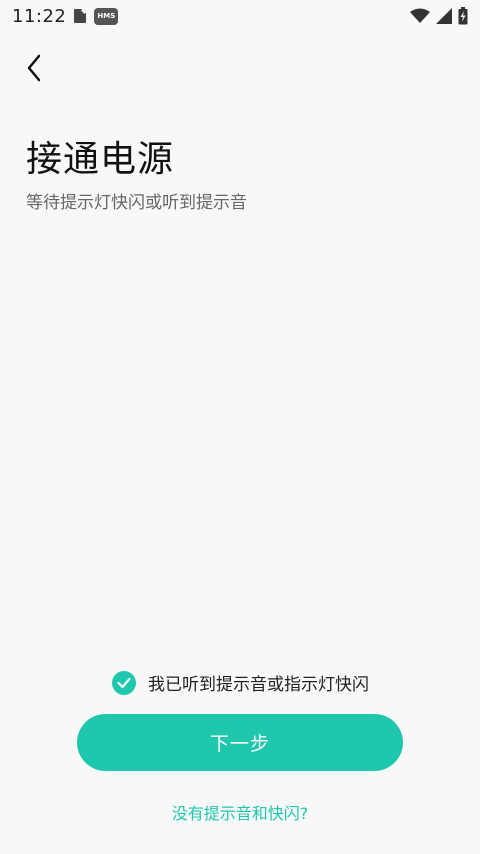 Image resolution: width=480 pixels, height=854 pixels. Describe the element at coordinates (258, 682) in the screenshot. I see `confirm-label: 我已听到提示音或指示灯快闪` at that location.